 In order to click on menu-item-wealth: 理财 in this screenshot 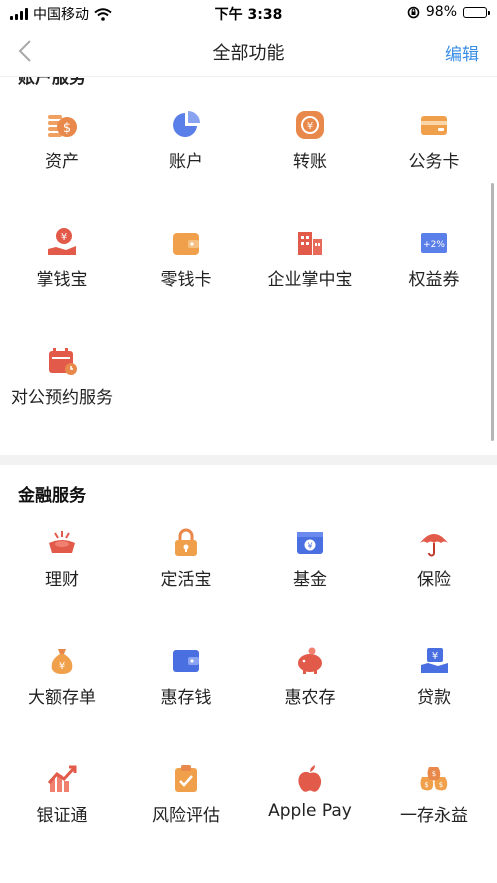, I will do `click(62, 567)`.